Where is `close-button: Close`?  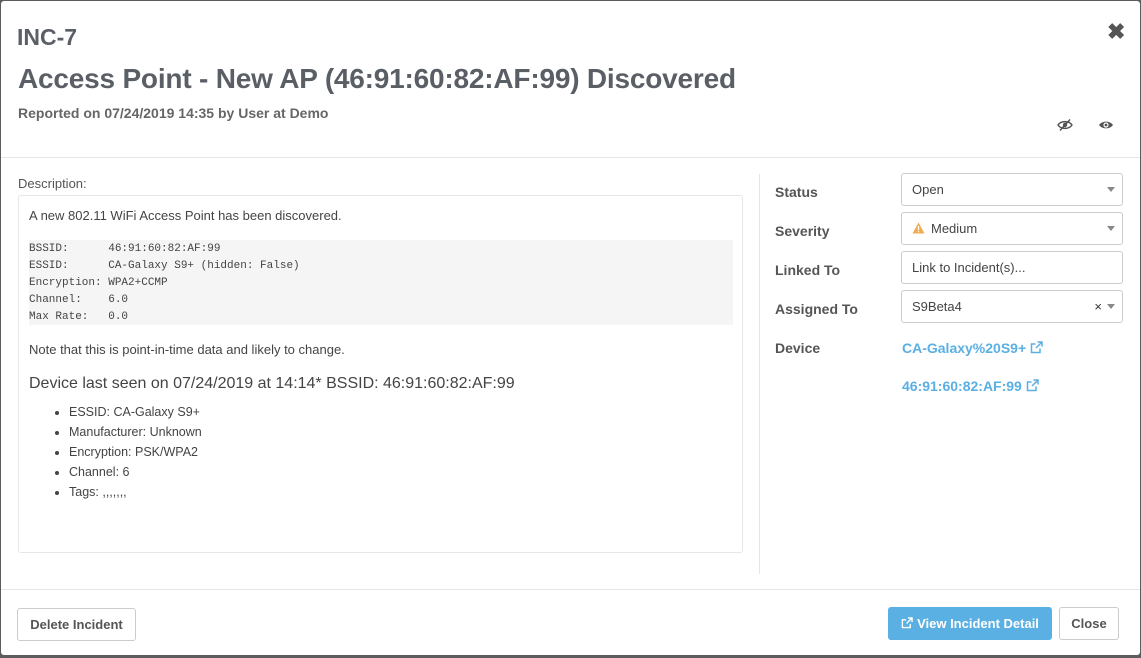 close-button: Close is located at coordinates (1089, 623).